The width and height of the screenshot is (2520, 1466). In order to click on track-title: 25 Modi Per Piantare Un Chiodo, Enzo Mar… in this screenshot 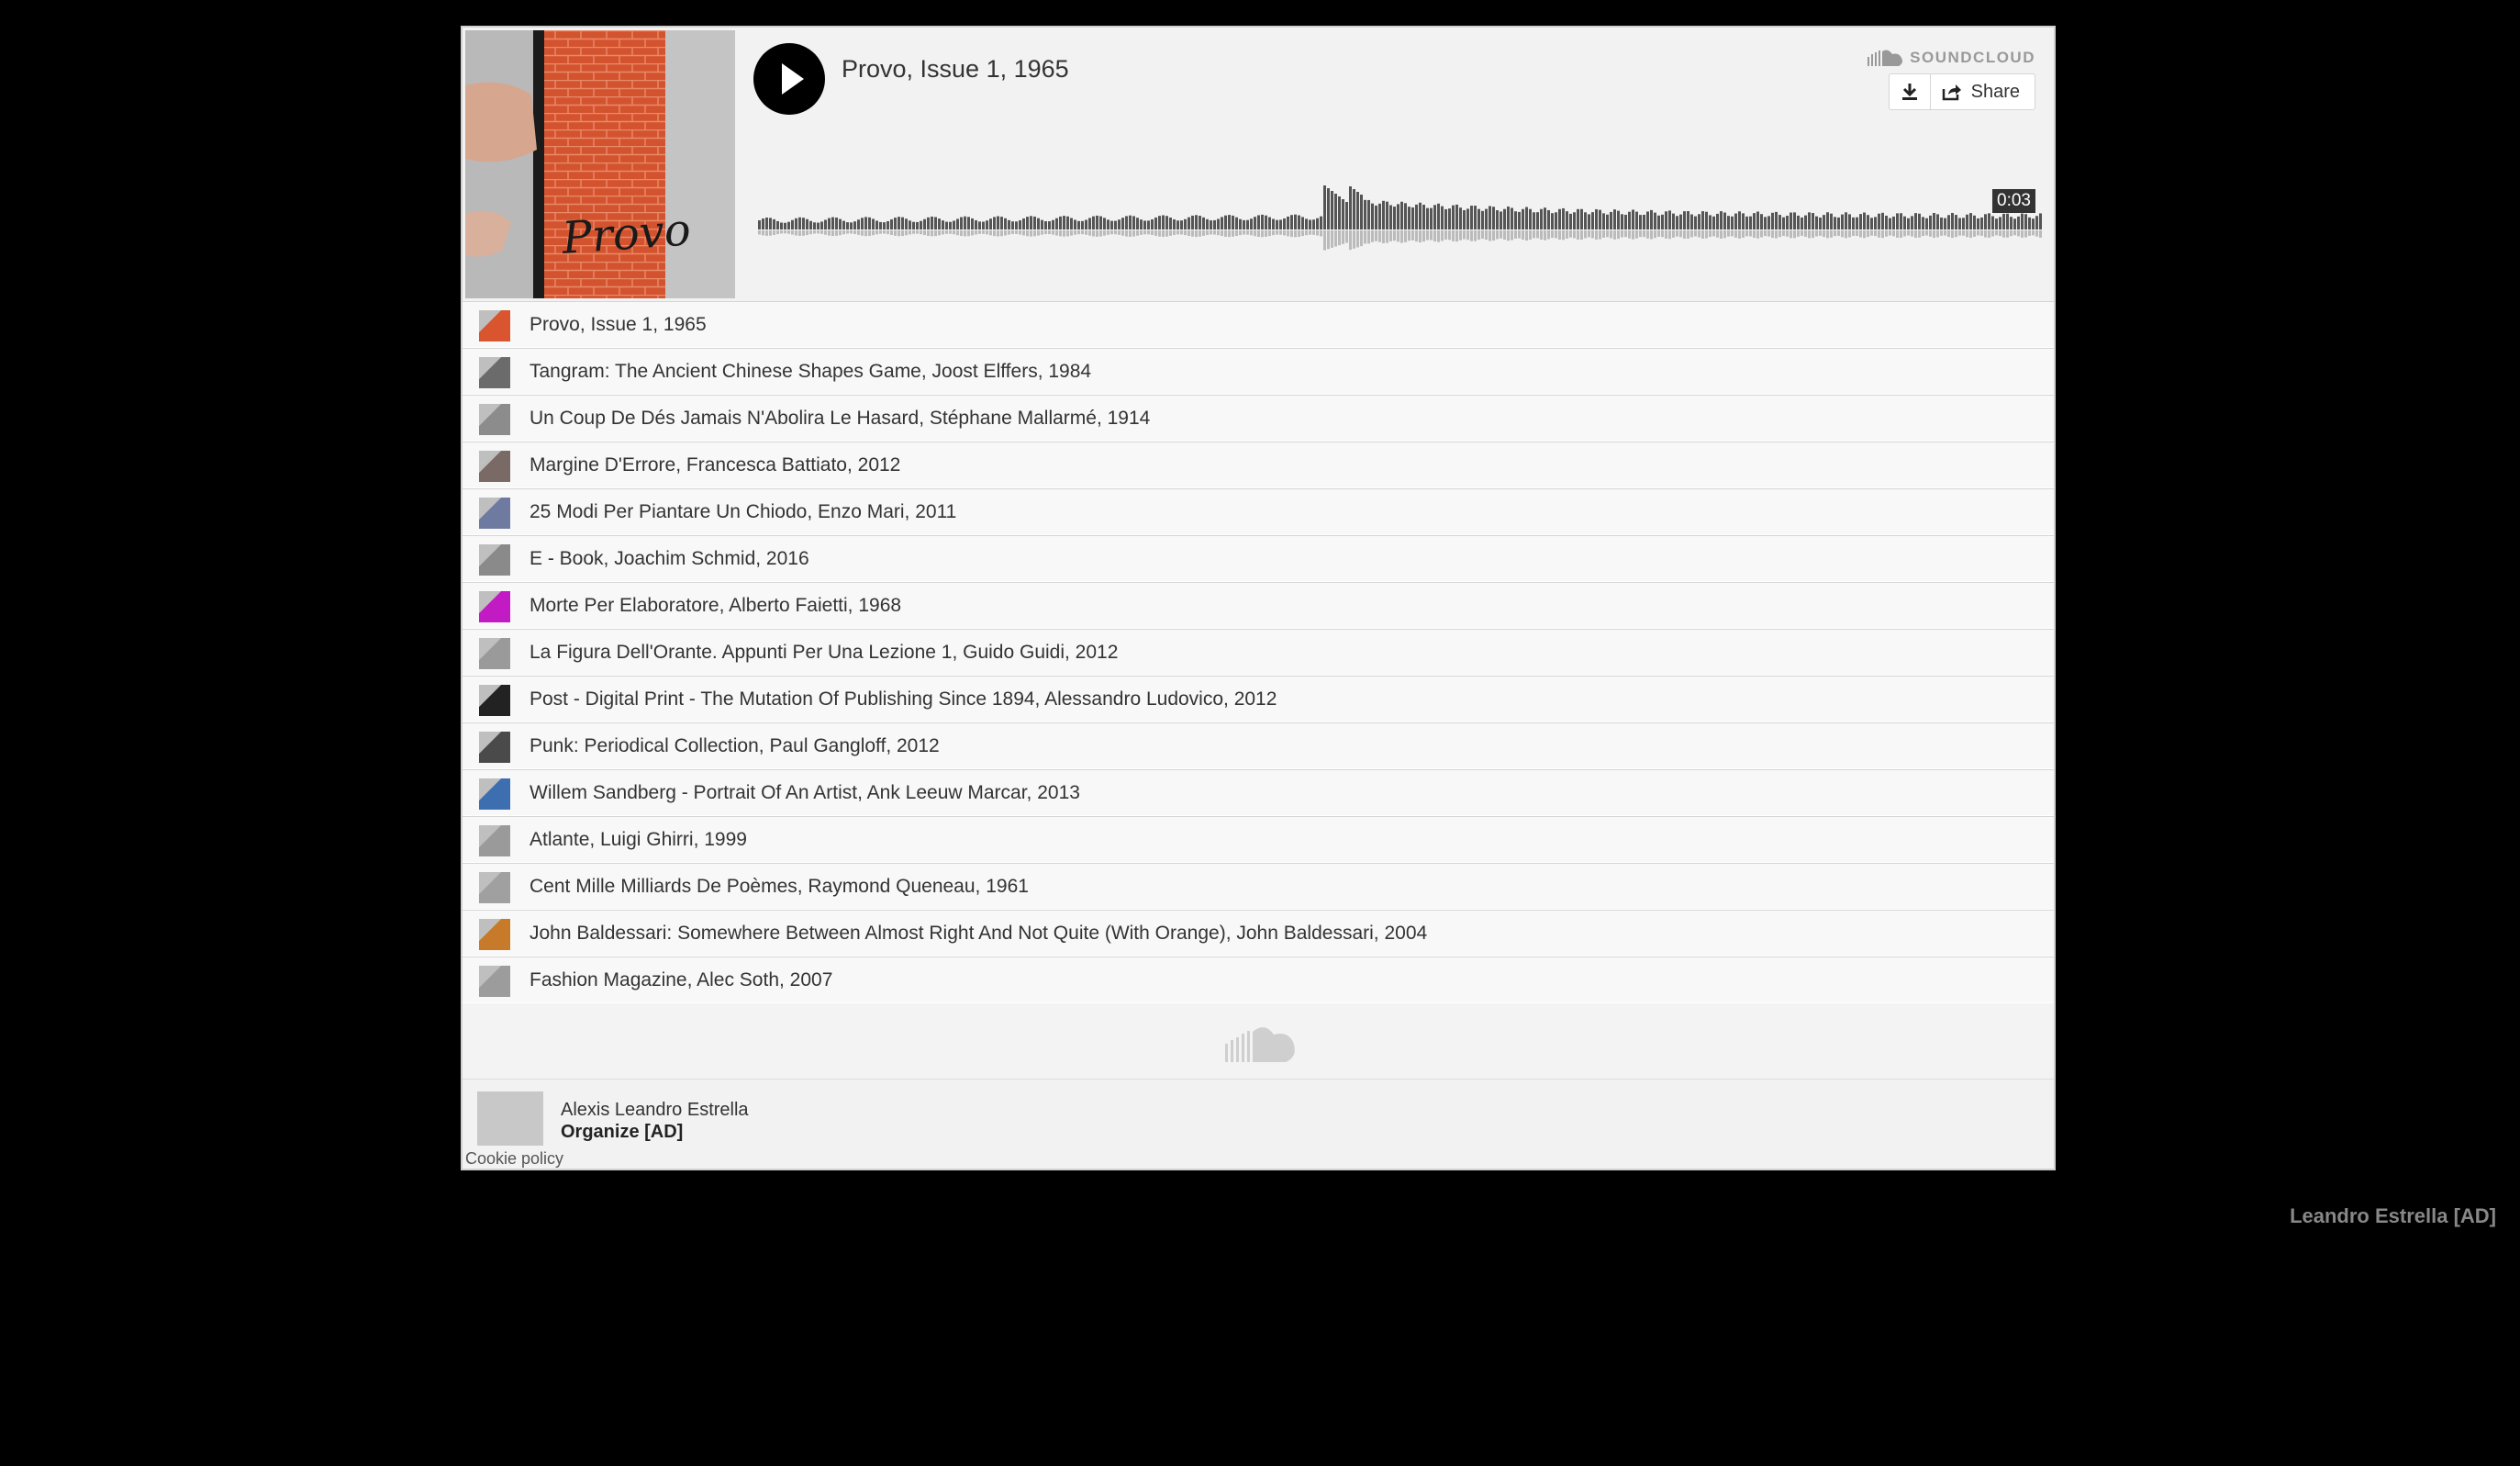, I will do `click(743, 512)`.